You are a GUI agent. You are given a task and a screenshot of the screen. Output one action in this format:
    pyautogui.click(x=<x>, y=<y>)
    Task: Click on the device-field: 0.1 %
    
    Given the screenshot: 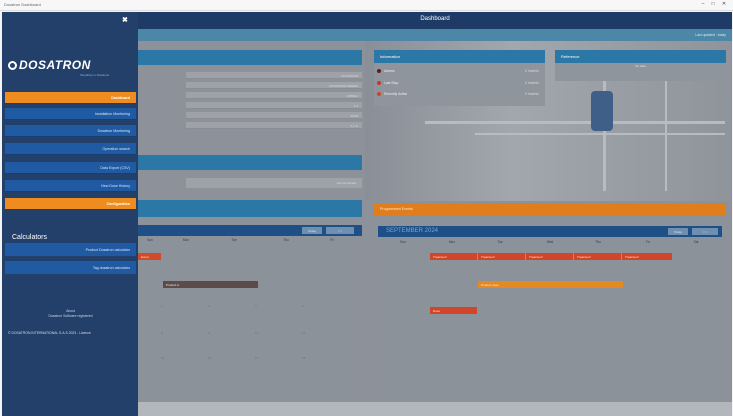 What is the action you would take?
    pyautogui.click(x=274, y=125)
    